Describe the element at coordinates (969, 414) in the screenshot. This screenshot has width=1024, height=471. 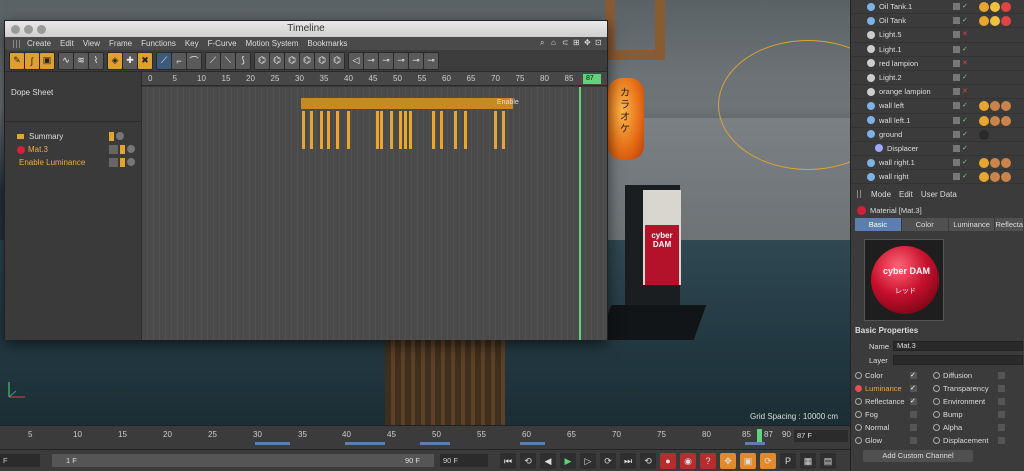
I see `channel-option: Bump` at that location.